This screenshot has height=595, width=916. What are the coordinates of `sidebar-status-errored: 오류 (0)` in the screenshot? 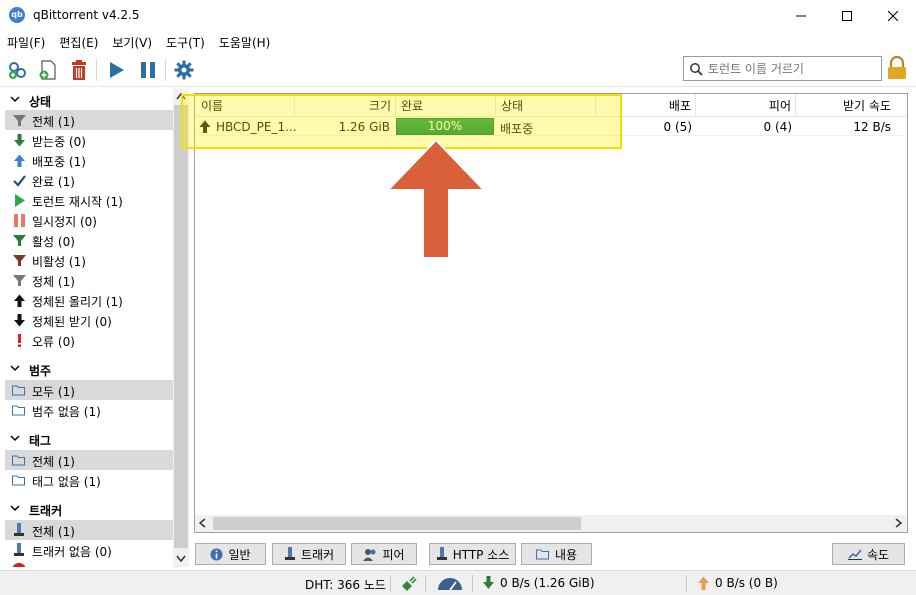 It's located at (89, 340).